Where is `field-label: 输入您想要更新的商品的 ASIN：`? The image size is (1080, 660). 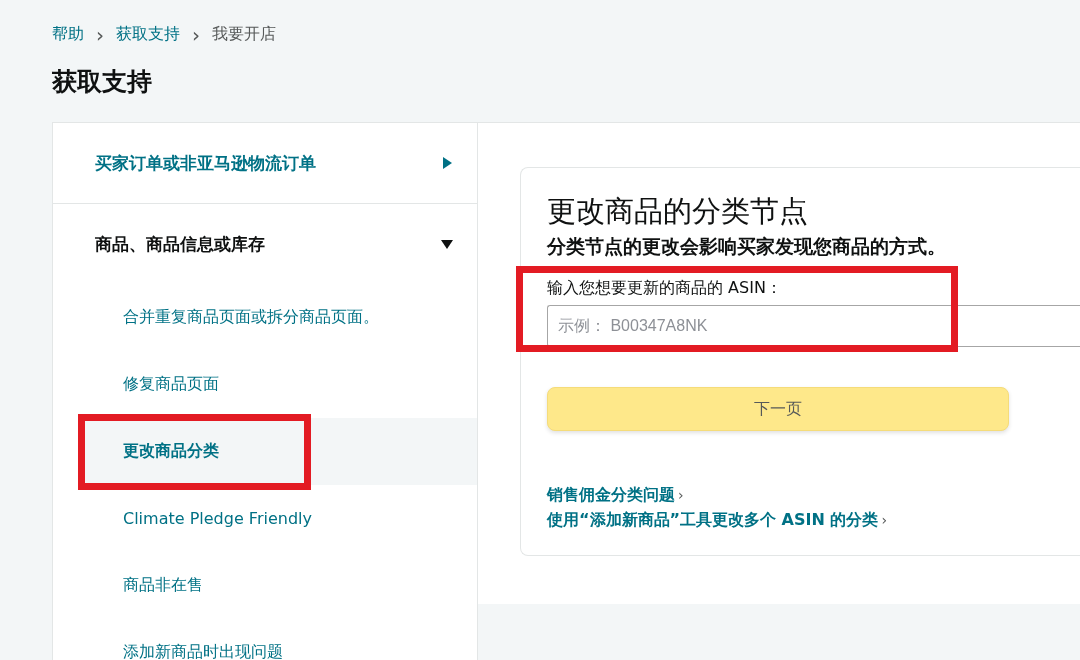
field-label: 输入您想要更新的商品的 ASIN： is located at coordinates (664, 288).